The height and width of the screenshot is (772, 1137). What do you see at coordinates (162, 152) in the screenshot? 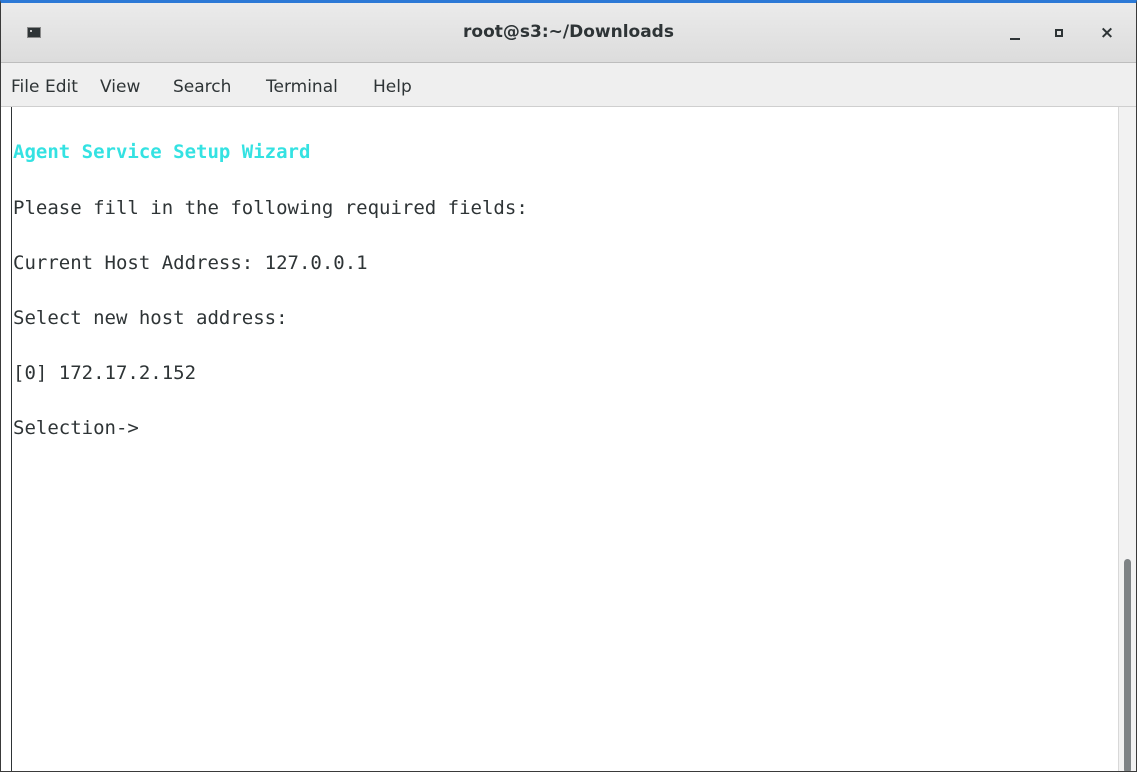
I see `wizard-title: Agent Service Setup Wizard` at bounding box center [162, 152].